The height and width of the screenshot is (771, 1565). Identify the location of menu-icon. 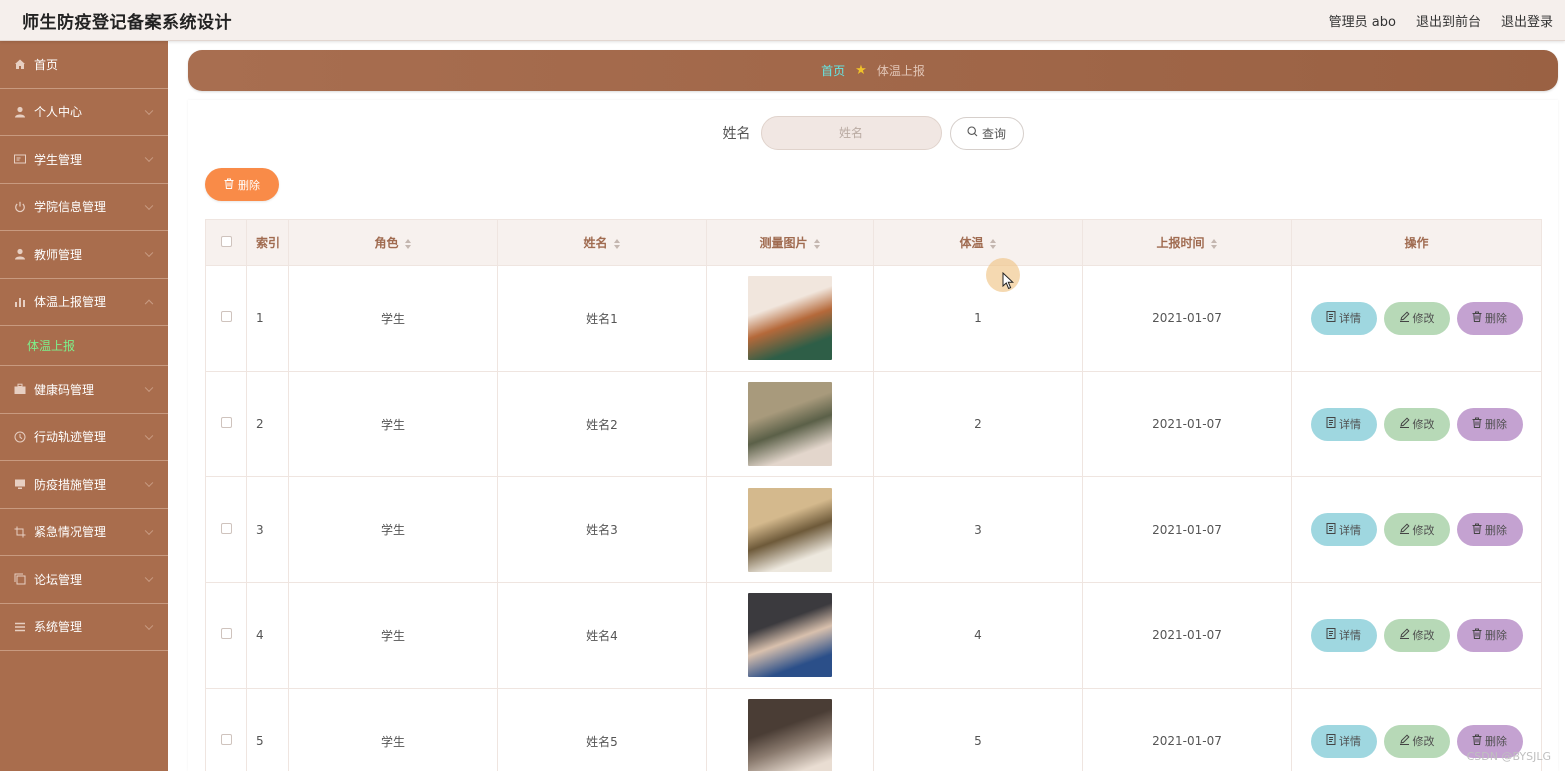
(20, 627).